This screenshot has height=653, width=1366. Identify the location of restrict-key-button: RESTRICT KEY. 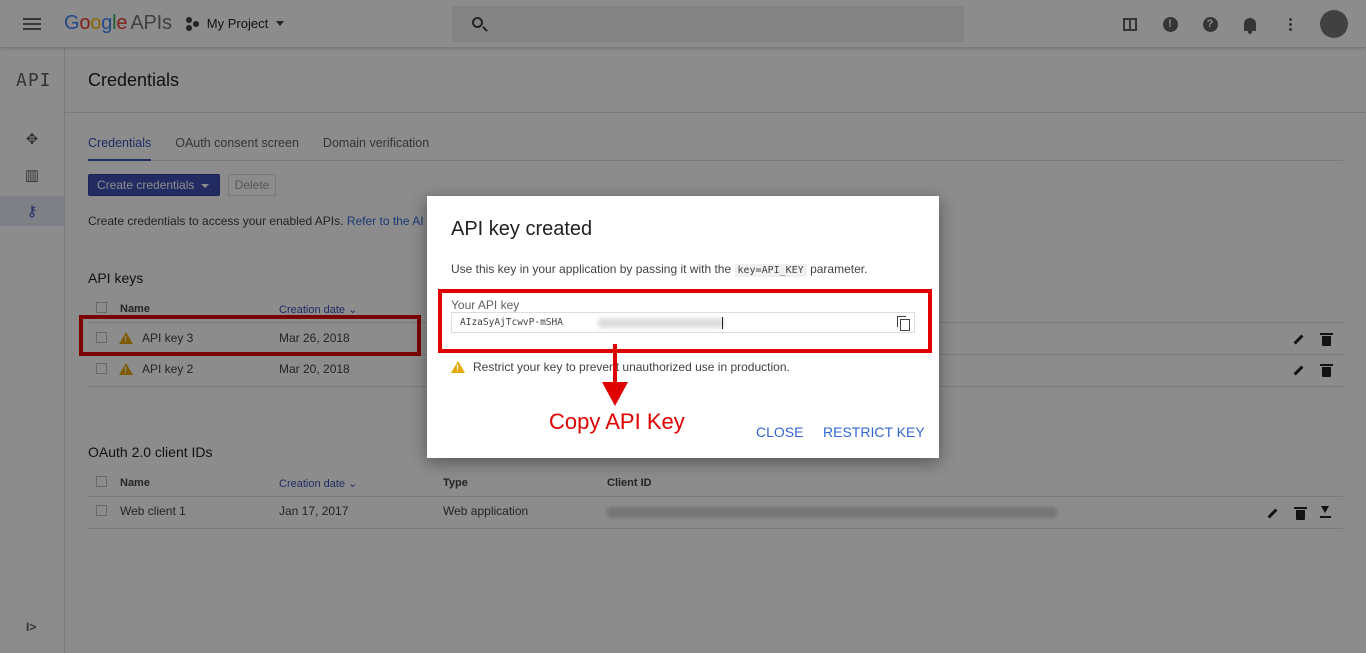
(874, 432).